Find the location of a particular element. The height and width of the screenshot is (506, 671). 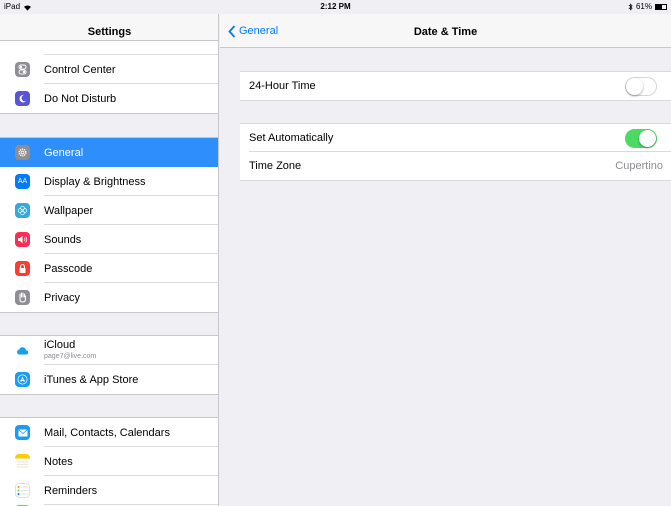

sidebar-item-passcode: Passcode is located at coordinates (109, 268).